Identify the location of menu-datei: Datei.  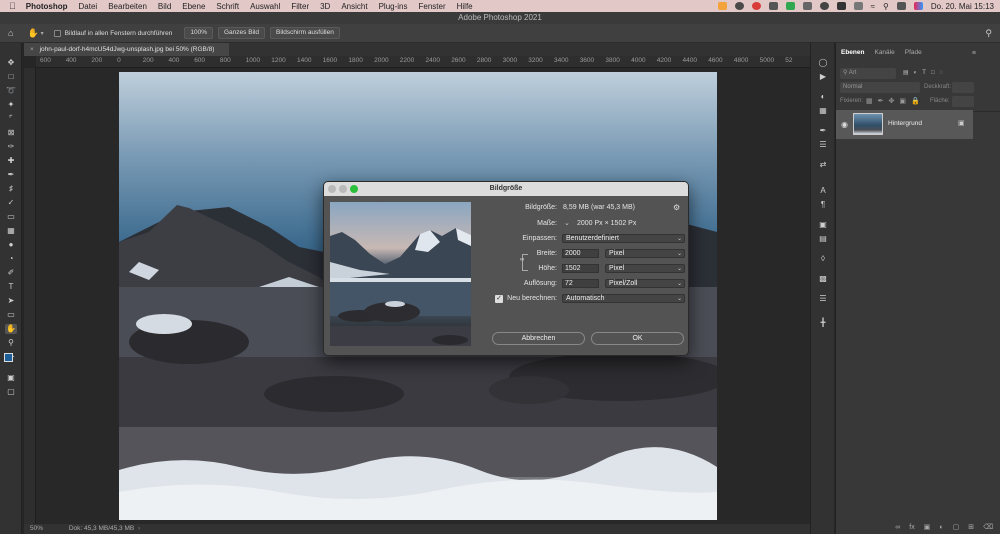
(88, 6).